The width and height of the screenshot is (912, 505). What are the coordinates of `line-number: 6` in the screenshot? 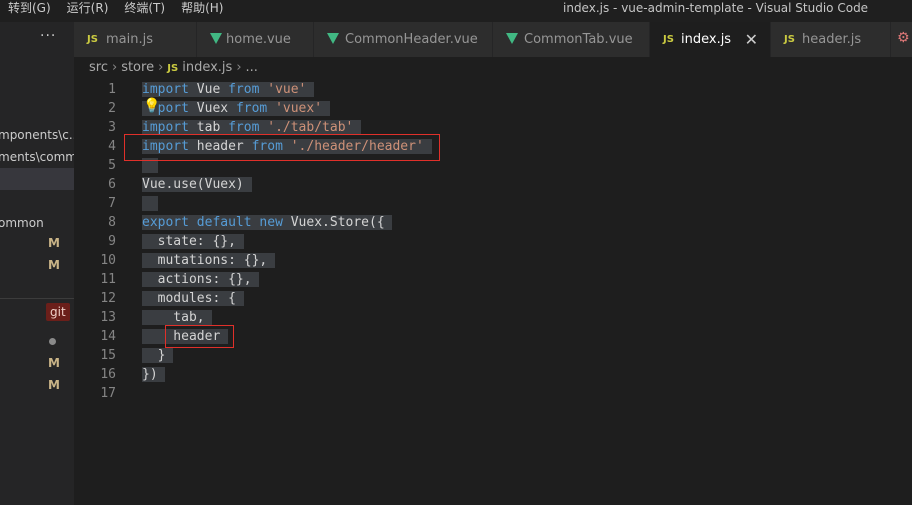 It's located at (112, 184).